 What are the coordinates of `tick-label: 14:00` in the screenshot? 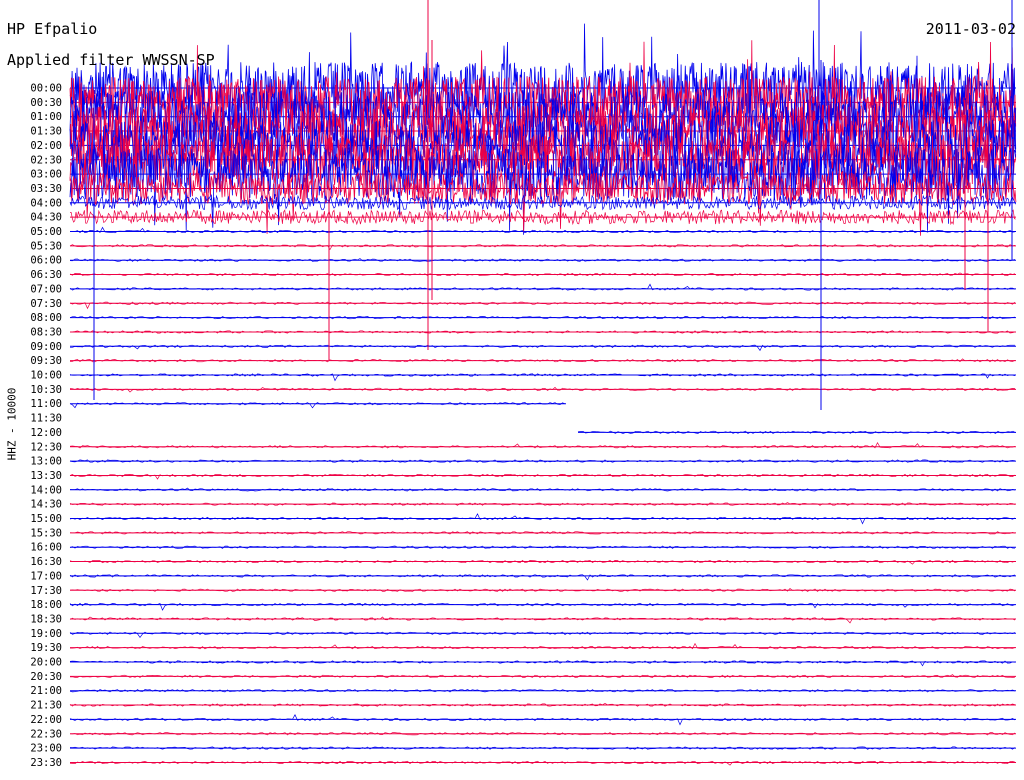 It's located at (46, 490).